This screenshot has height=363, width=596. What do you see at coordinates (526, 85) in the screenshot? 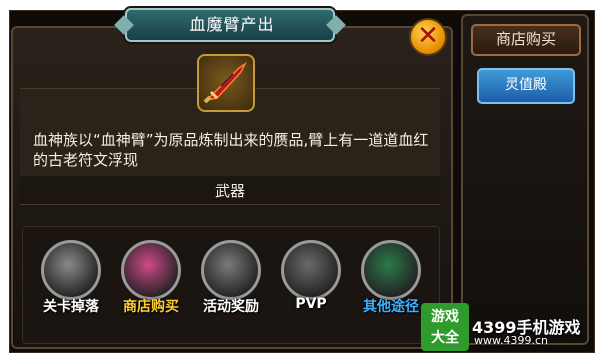
I see `lingzhi-hall-button-label: 灵值殿` at bounding box center [526, 85].